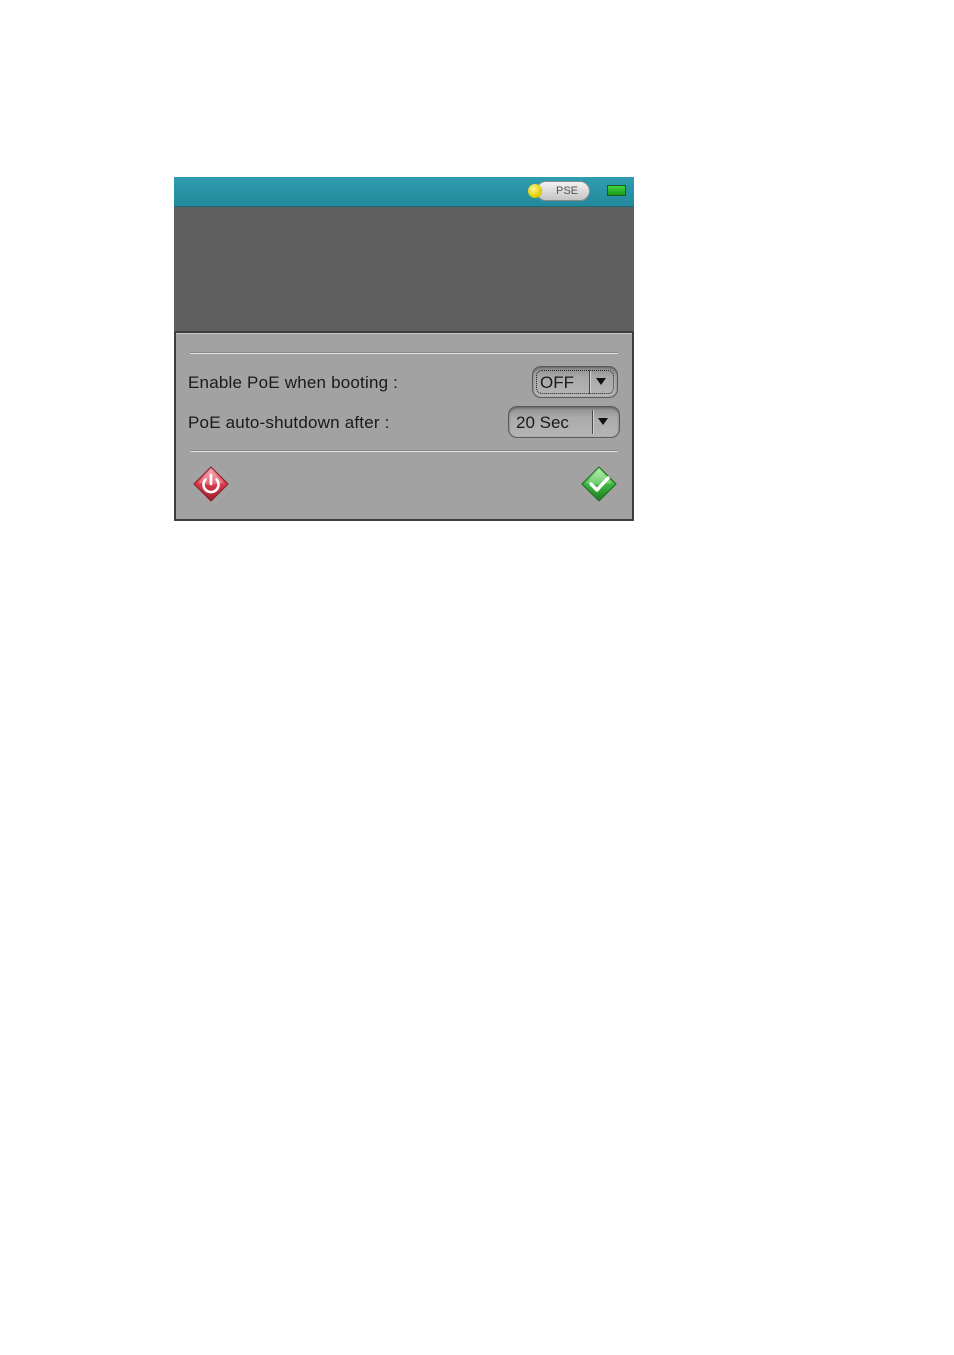  I want to click on auto-shutdown-value: 20 Sec, so click(542, 422).